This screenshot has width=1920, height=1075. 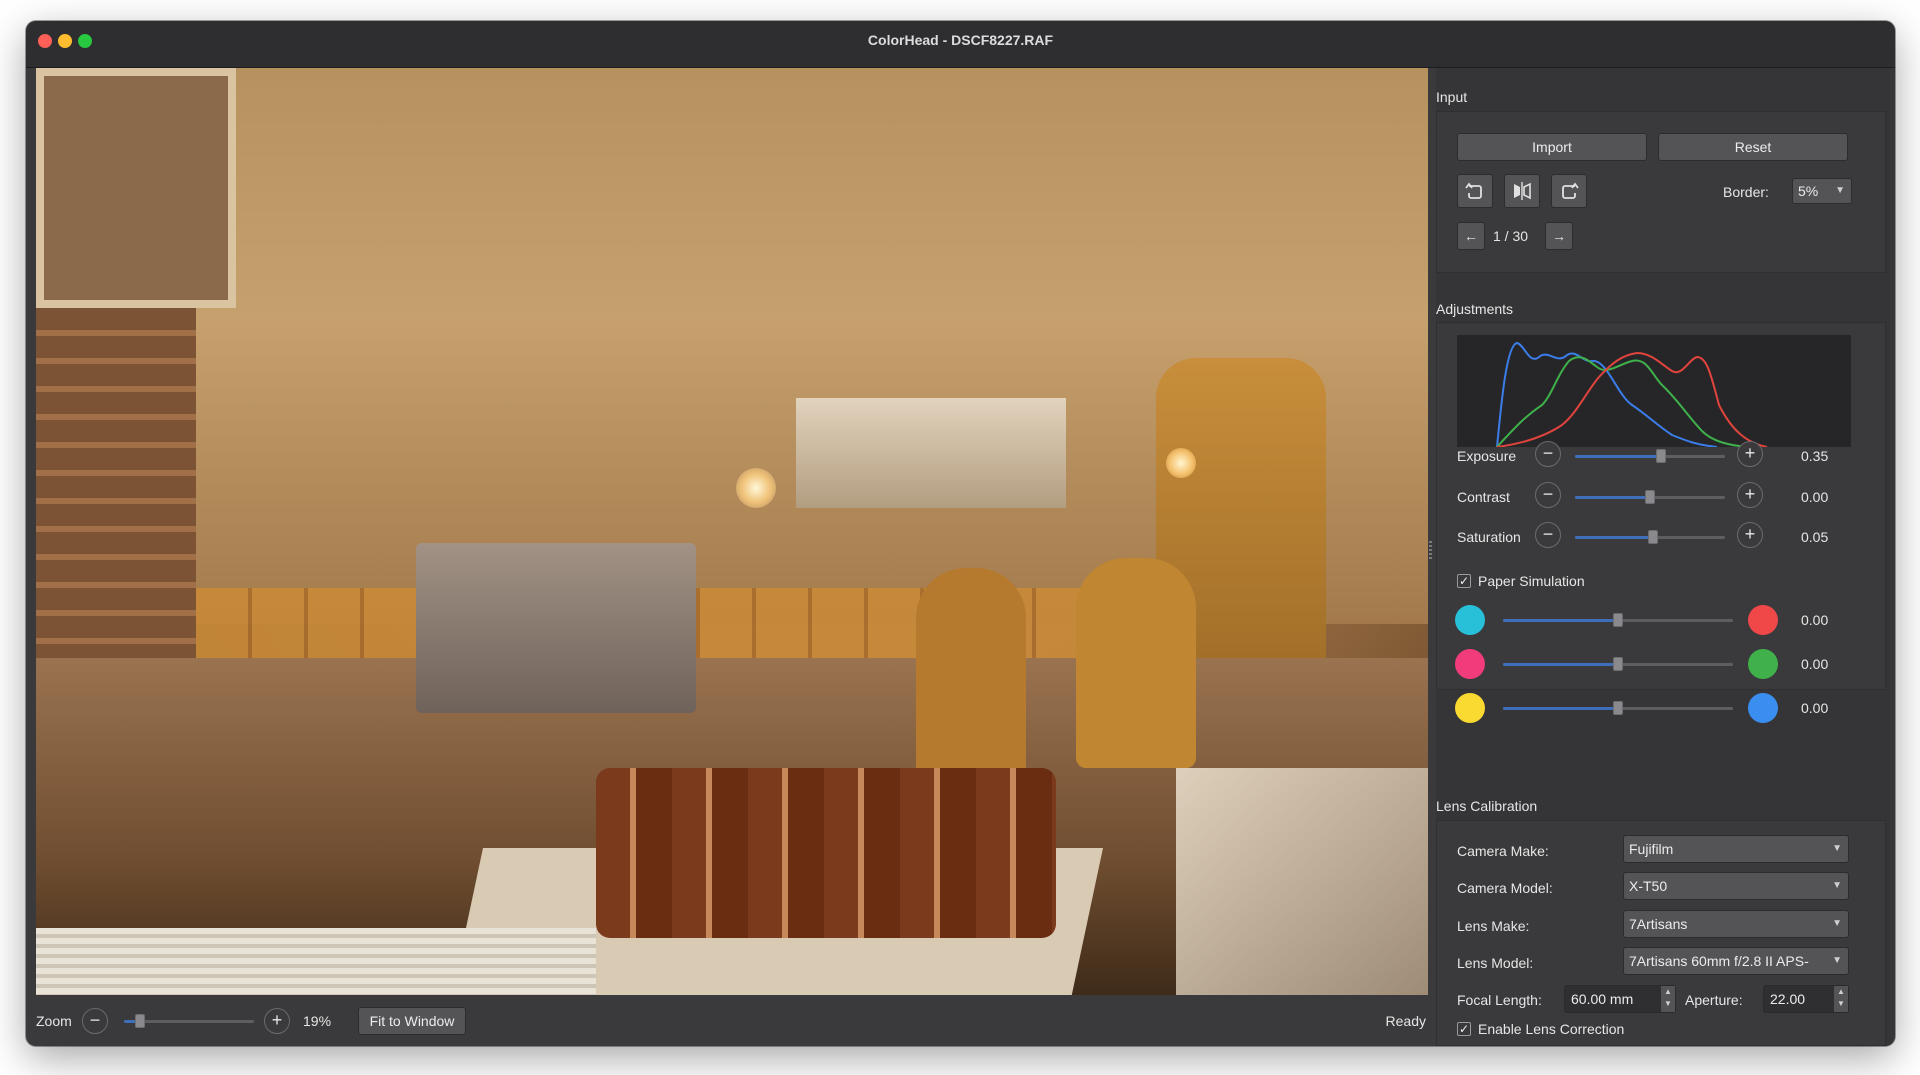 I want to click on rotate-left-icon, so click(x=1473, y=190).